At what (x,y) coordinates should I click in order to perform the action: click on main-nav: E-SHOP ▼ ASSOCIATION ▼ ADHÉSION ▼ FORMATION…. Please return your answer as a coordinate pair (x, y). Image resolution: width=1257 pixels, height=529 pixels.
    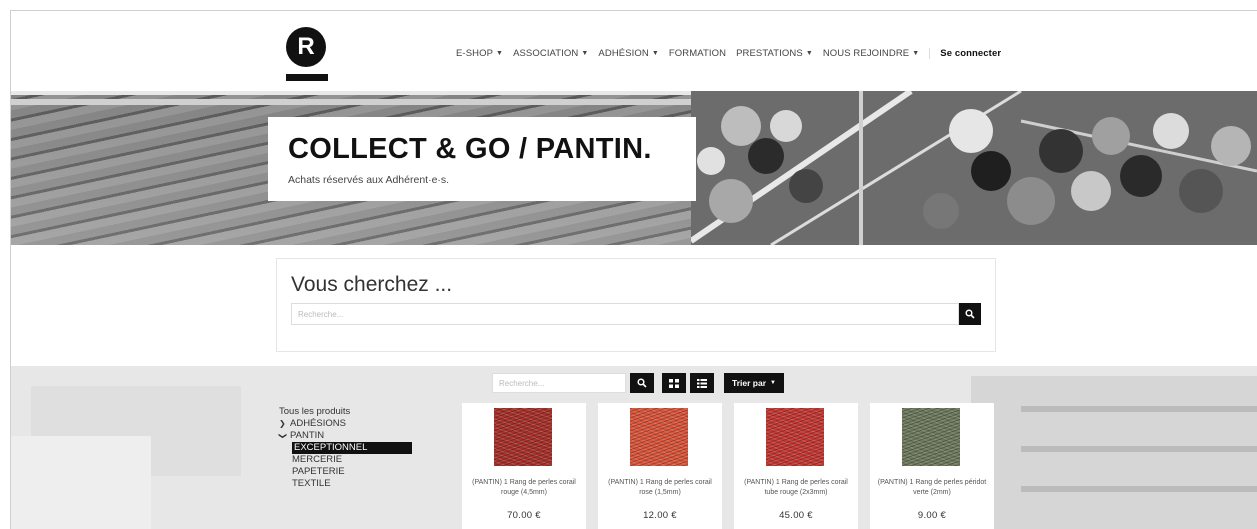
    Looking at the image, I should click on (728, 53).